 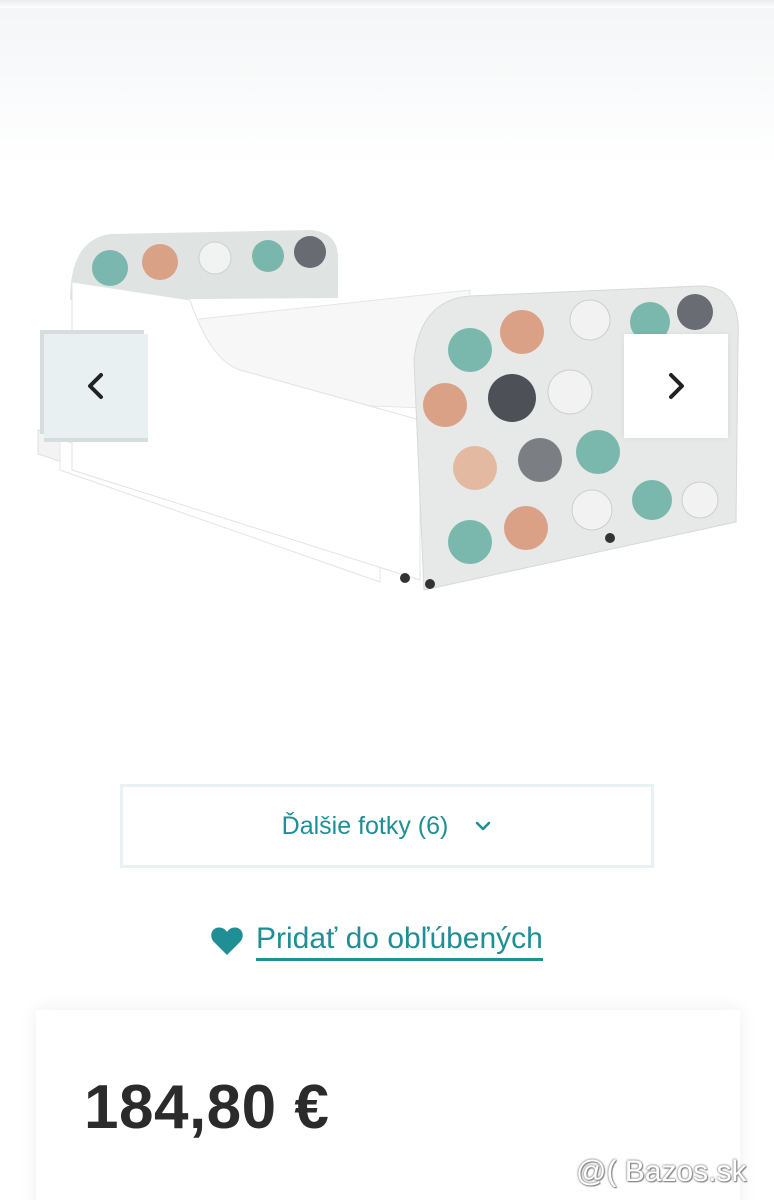 What do you see at coordinates (387, 88) in the screenshot?
I see `image-backdrop` at bounding box center [387, 88].